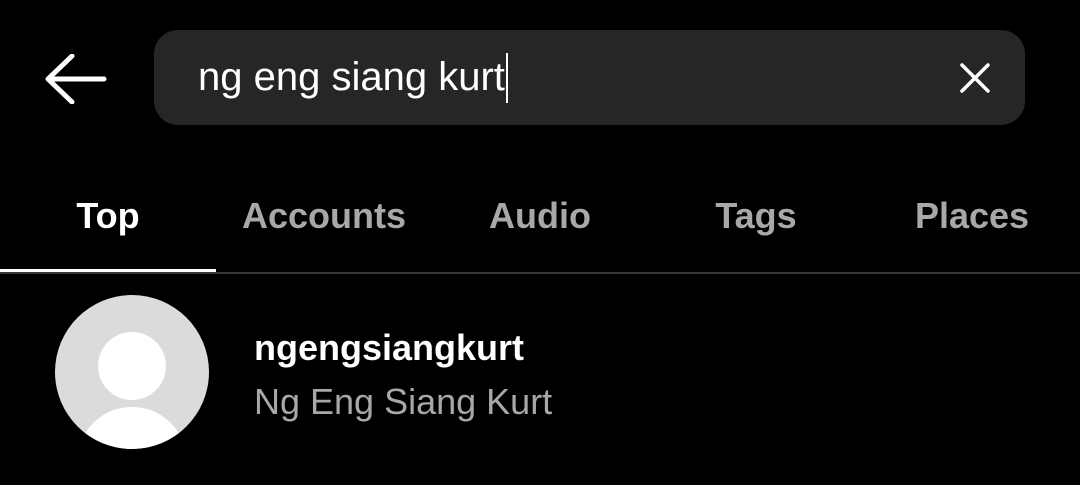  I want to click on tab-accounts: Accounts, so click(324, 216).